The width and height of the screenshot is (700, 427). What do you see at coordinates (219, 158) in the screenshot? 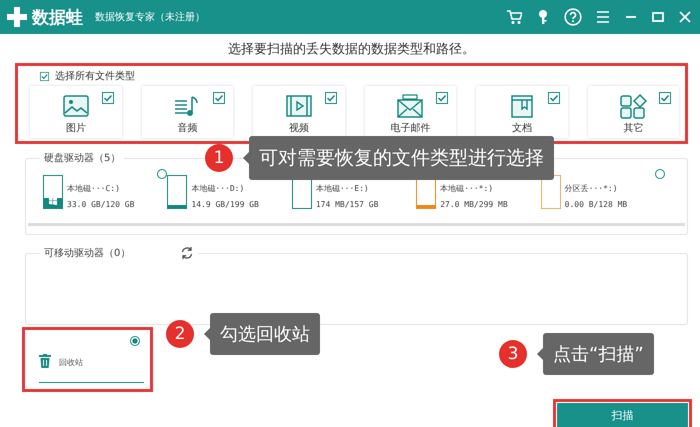
I see `step-number-badge: 1` at bounding box center [219, 158].